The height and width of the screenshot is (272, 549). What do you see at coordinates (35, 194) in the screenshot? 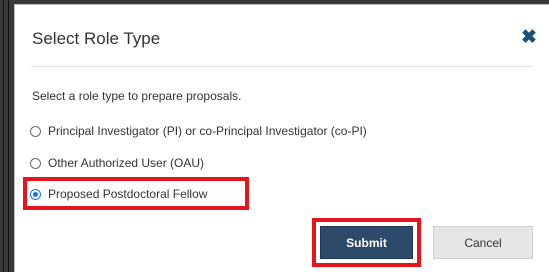
I see `radio-button-selected` at bounding box center [35, 194].